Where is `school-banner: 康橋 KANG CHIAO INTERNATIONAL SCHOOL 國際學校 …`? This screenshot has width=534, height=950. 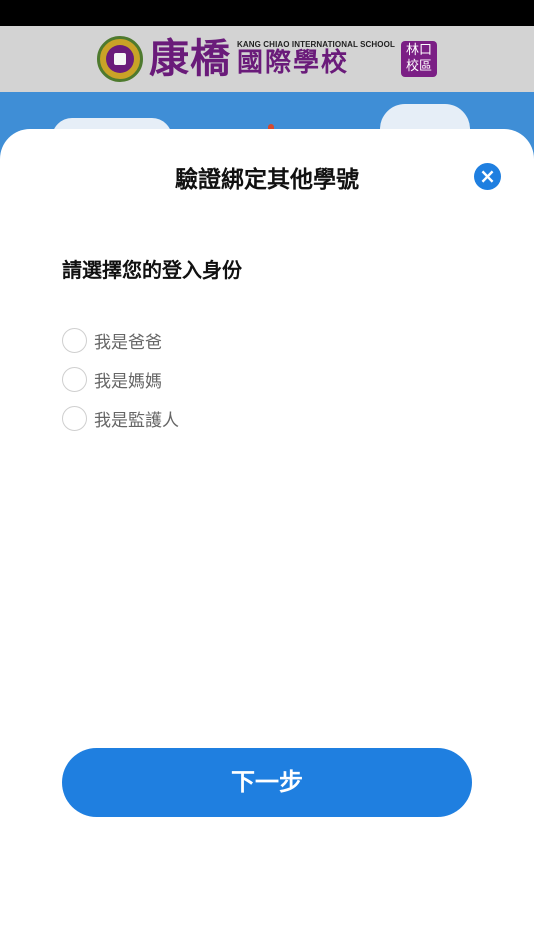 school-banner: 康橋 KANG CHIAO INTERNATIONAL SCHOOL 國際學校 … is located at coordinates (267, 59).